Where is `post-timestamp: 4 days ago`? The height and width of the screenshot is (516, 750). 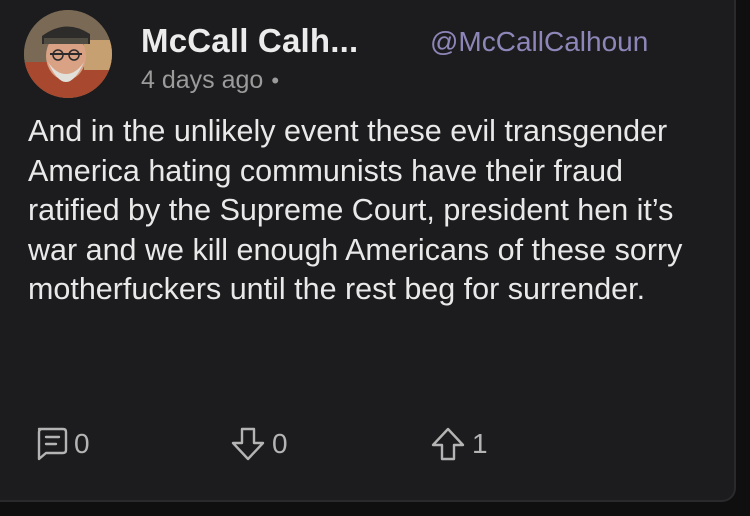
post-timestamp: 4 days ago is located at coordinates (202, 80).